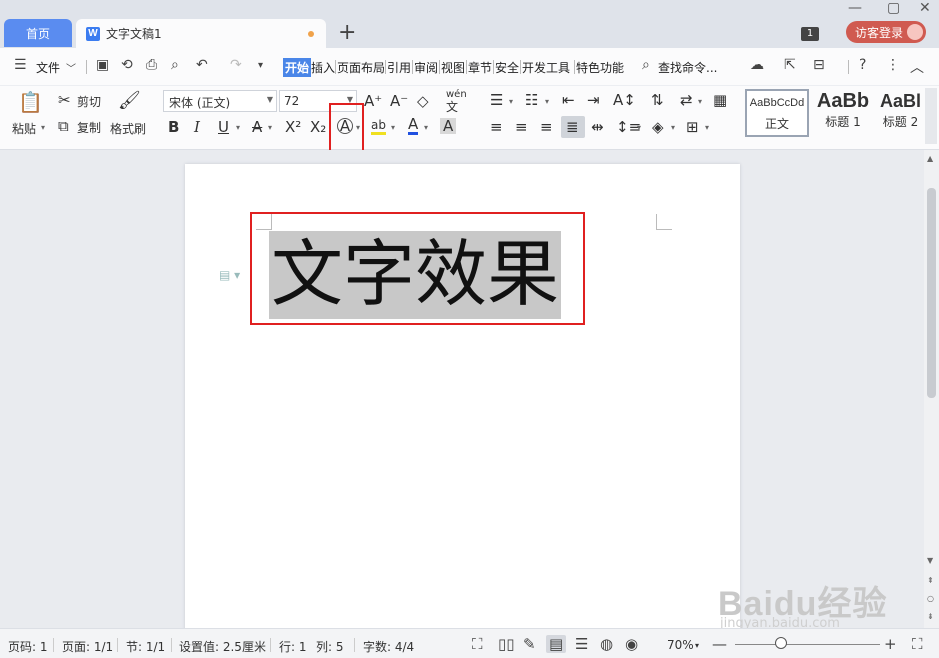 Image resolution: width=939 pixels, height=658 pixels. What do you see at coordinates (917, 644) in the screenshot?
I see `fit-page-icon: ⛶` at bounding box center [917, 644].